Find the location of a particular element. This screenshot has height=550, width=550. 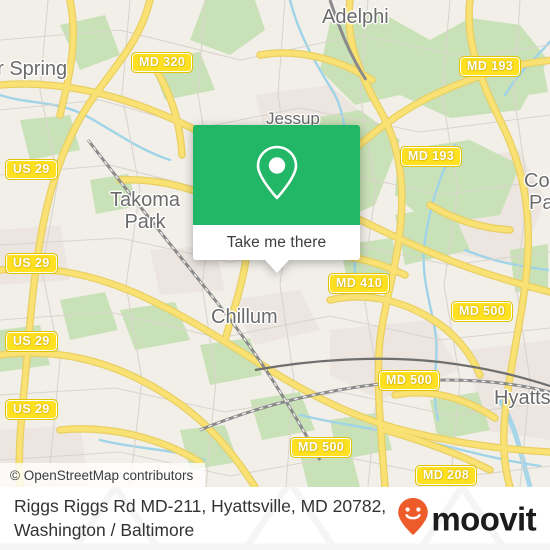

map-attribution: © OpenStreetMap contributors is located at coordinates (103, 475).